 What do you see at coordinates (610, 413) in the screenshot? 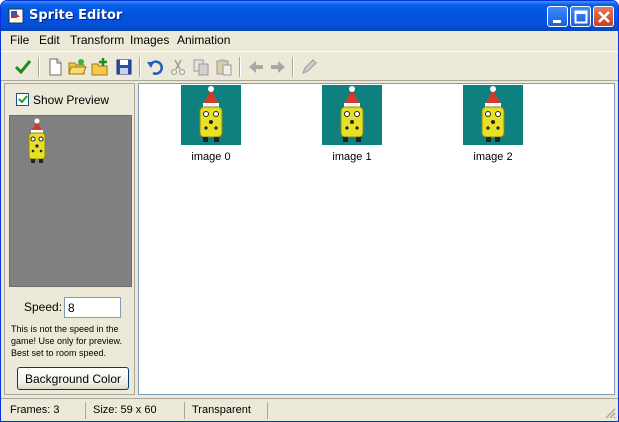
I see `resize-grip-icon` at bounding box center [610, 413].